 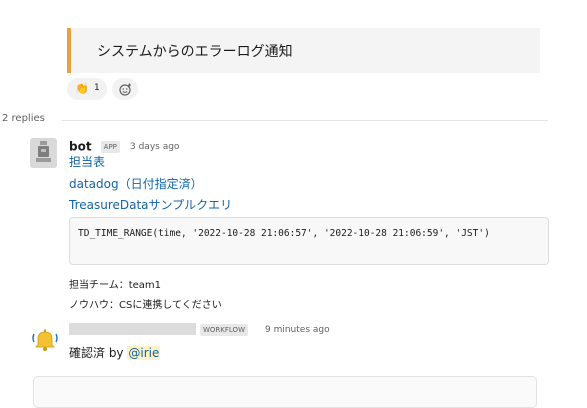 What do you see at coordinates (45, 342) in the screenshot?
I see `bell-icon` at bounding box center [45, 342].